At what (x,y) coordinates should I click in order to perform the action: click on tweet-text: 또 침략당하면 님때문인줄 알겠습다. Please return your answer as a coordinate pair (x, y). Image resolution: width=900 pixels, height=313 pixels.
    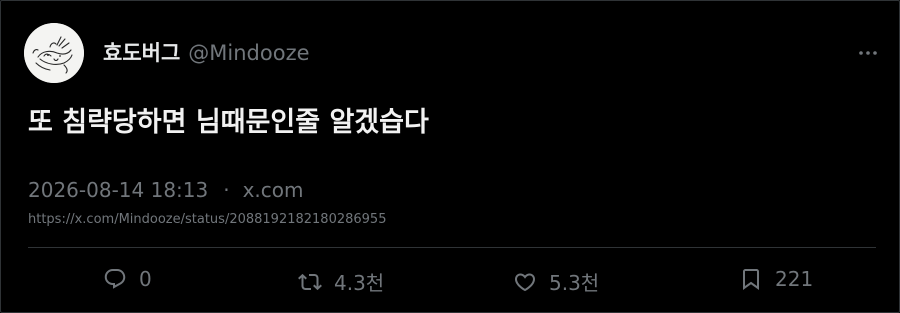
    Looking at the image, I should click on (228, 122).